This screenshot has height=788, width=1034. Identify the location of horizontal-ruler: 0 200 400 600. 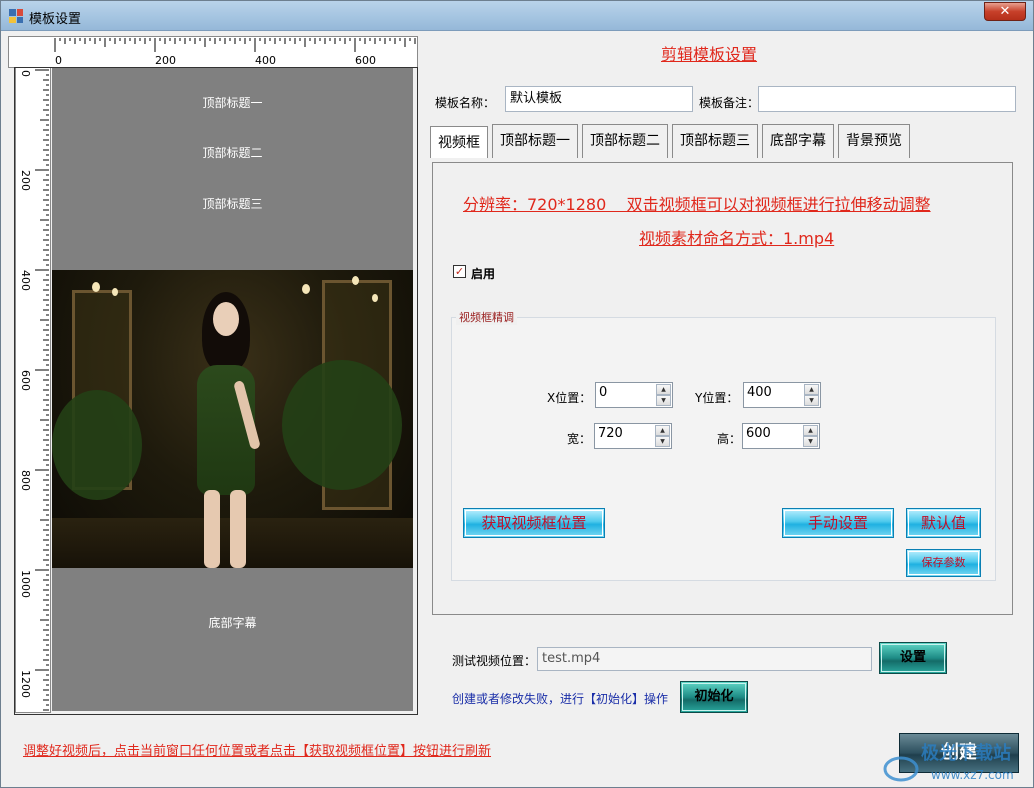
(213, 52).